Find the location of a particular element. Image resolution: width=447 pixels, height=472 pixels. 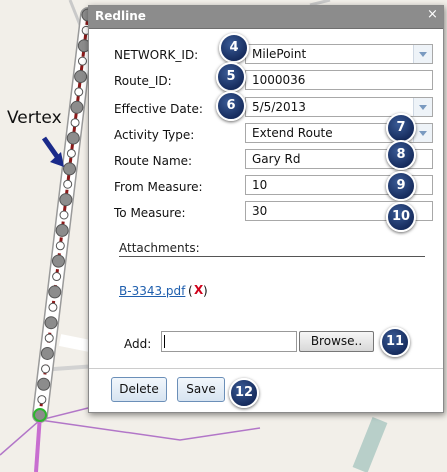

step-badge-12: 12 is located at coordinates (244, 393).